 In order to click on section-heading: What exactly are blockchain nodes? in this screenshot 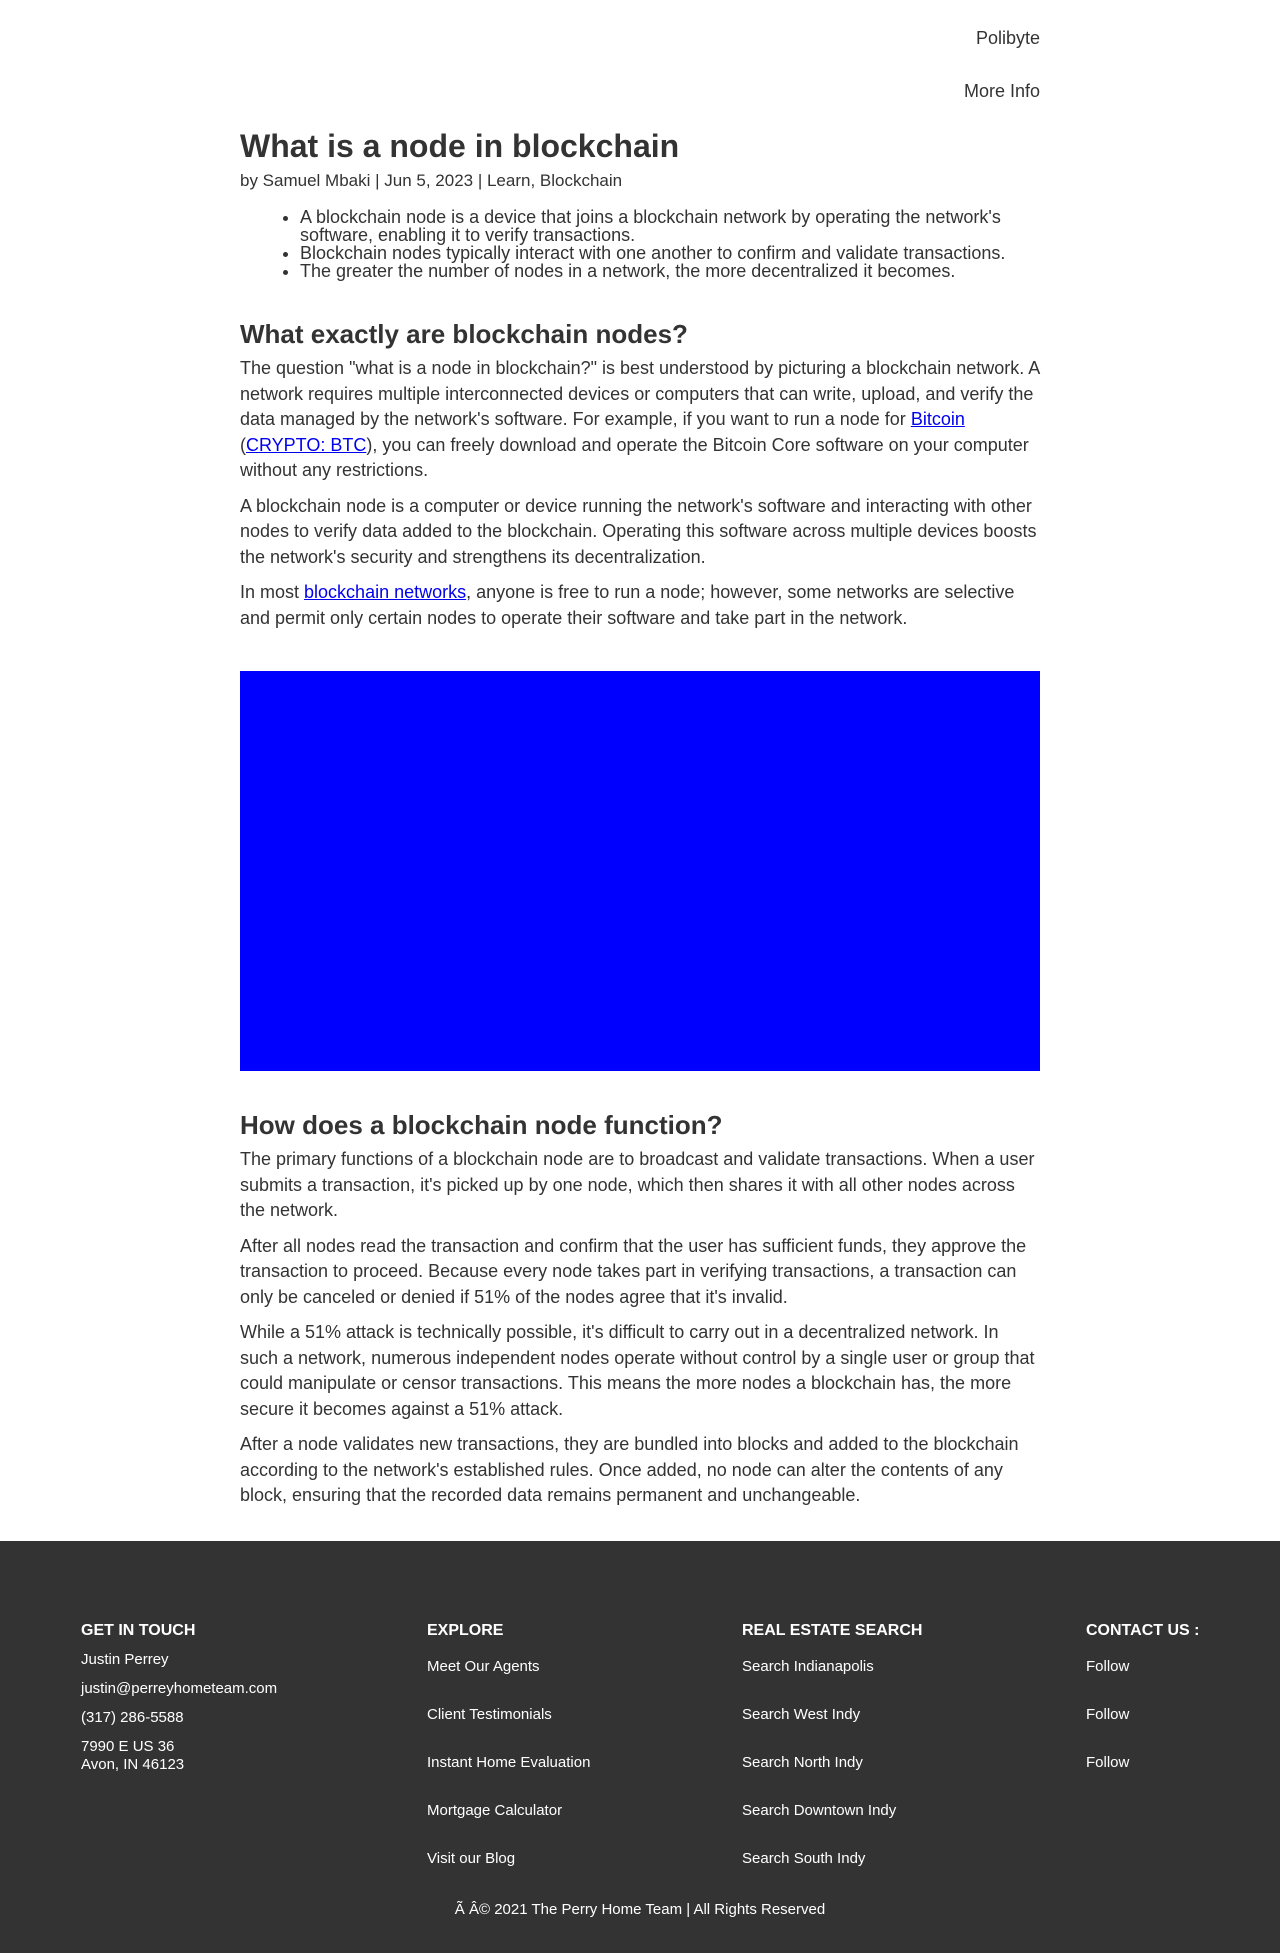, I will do `click(464, 334)`.